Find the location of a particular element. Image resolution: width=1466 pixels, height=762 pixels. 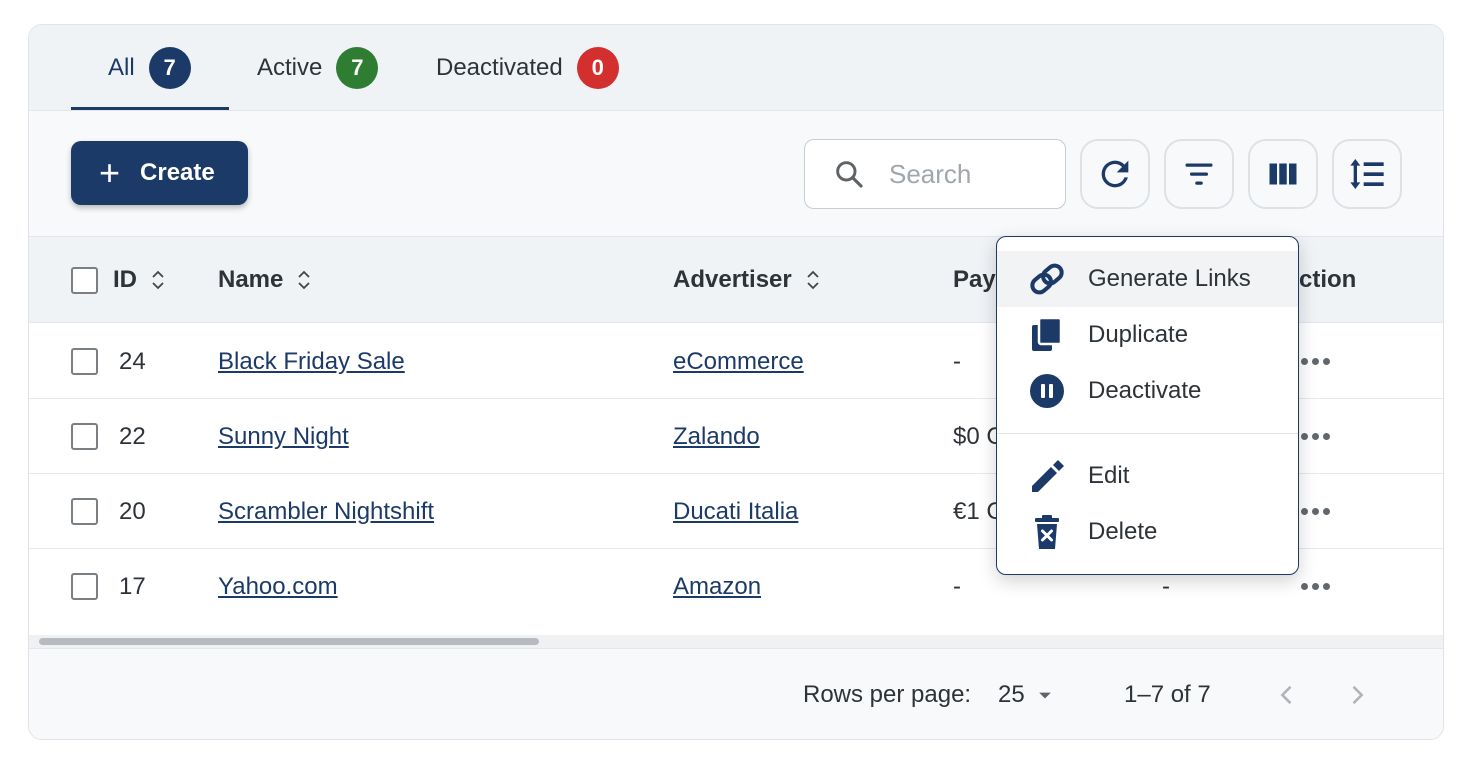

search-box is located at coordinates (935, 174).